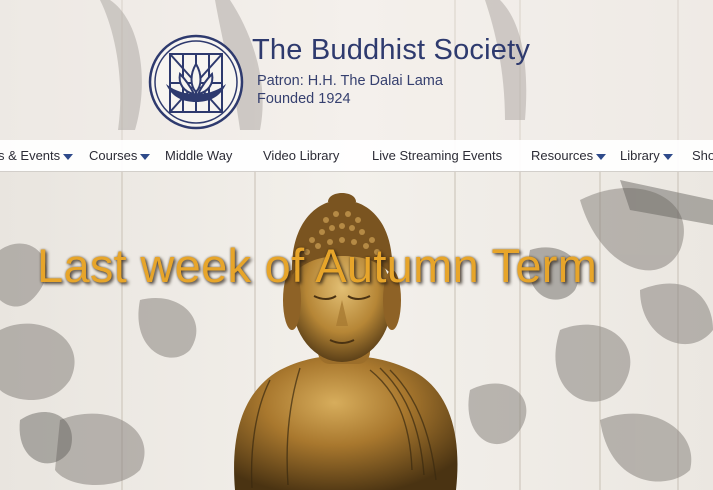 The height and width of the screenshot is (490, 713). Describe the element at coordinates (317, 265) in the screenshot. I see `hero-headline: Last week of Autumn Term` at that location.